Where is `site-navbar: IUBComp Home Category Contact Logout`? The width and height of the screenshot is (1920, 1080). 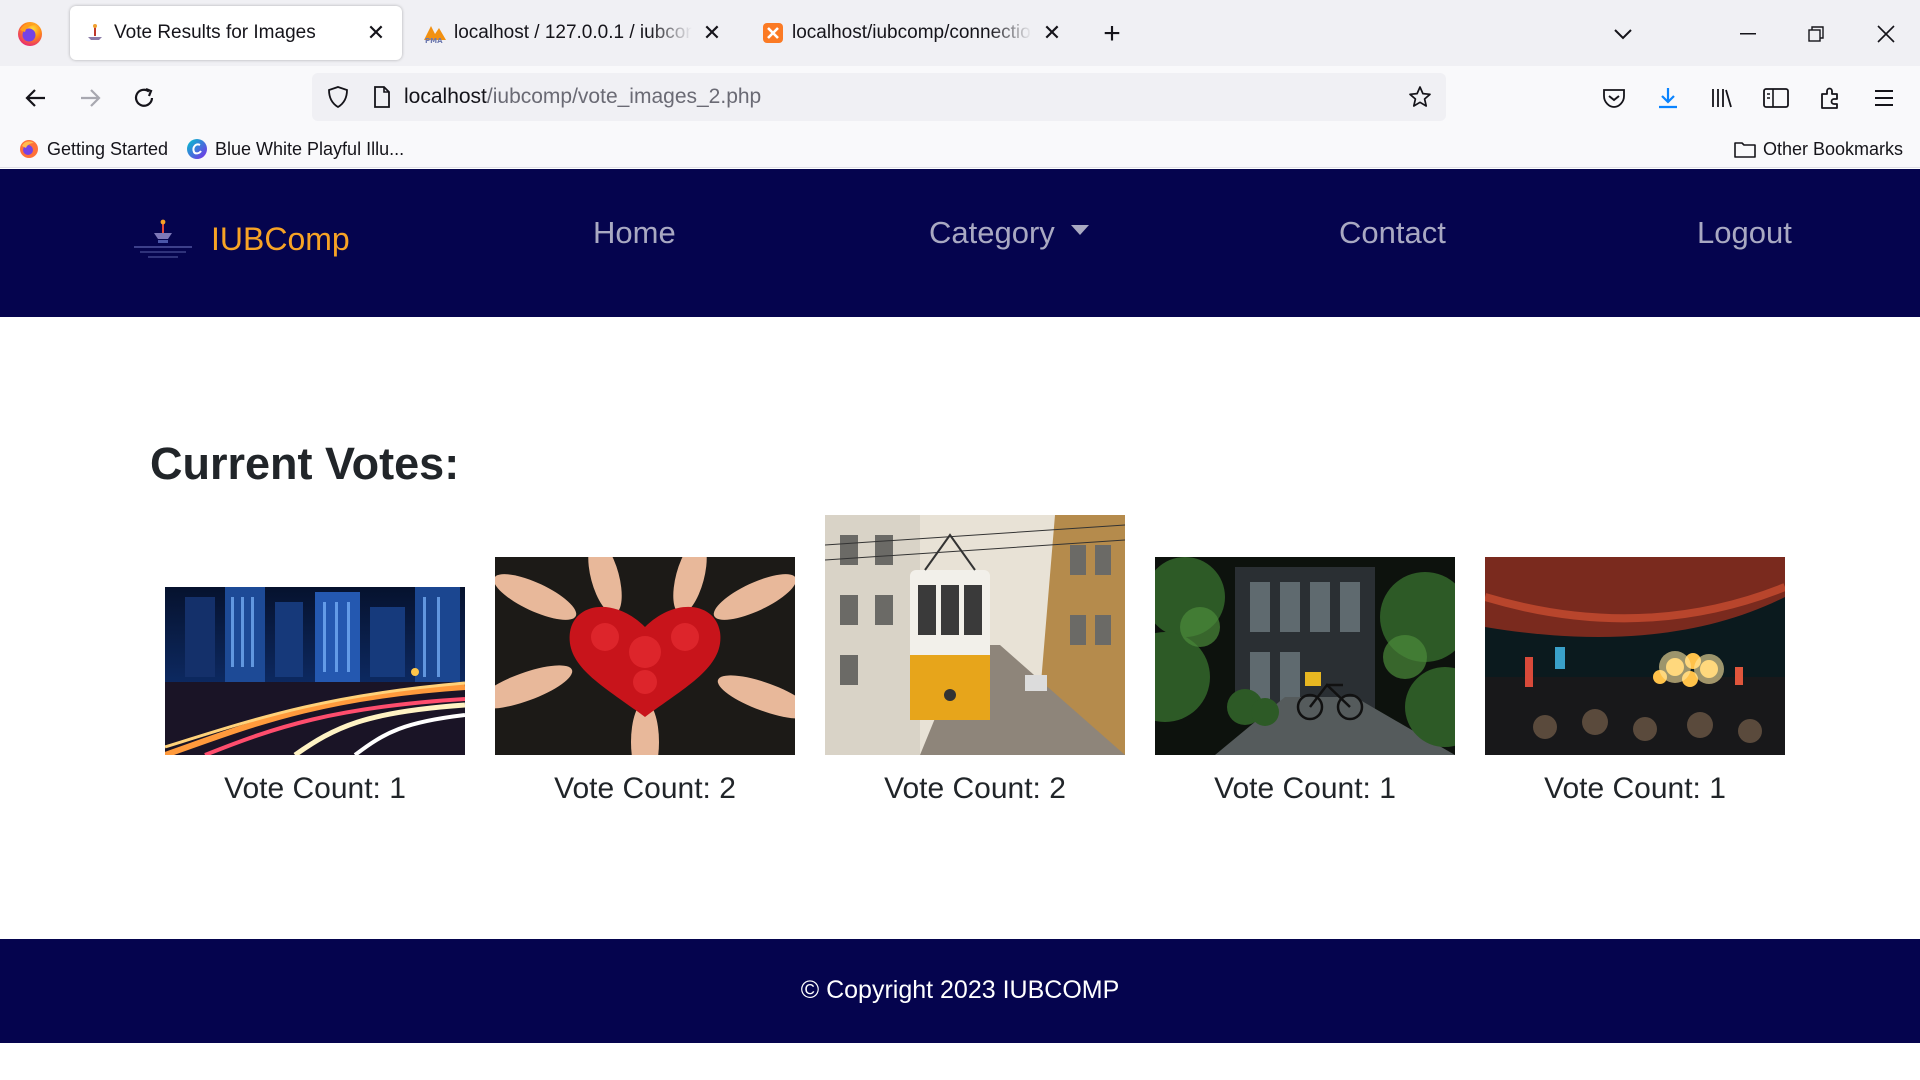 site-navbar: IUBComp Home Category Contact Logout is located at coordinates (960, 243).